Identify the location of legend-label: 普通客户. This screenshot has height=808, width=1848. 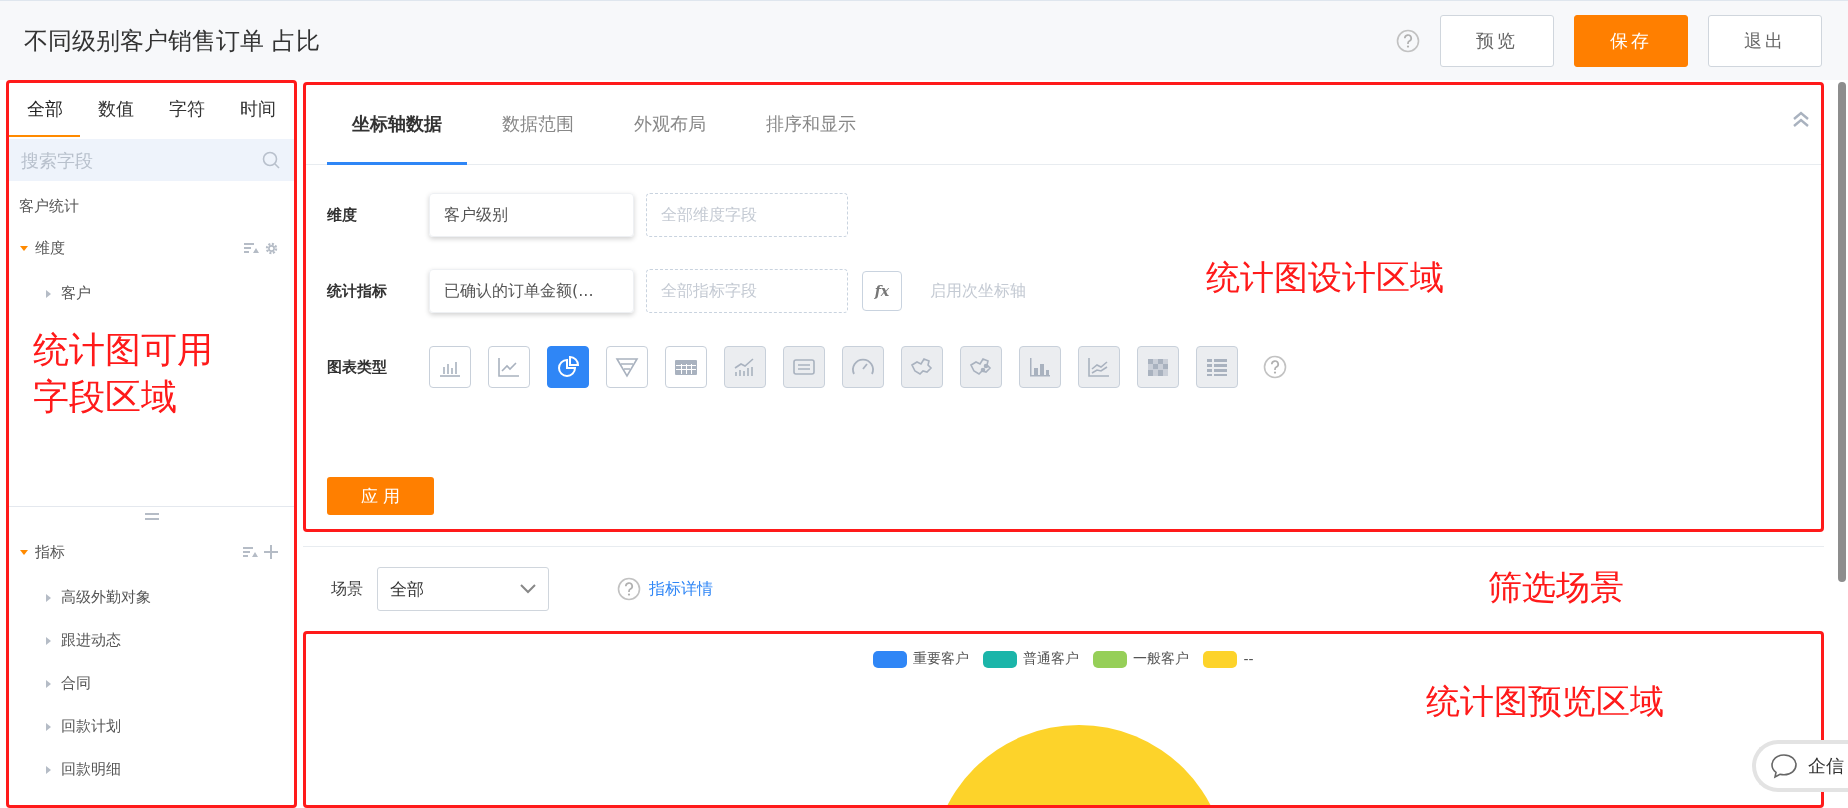
(1051, 659).